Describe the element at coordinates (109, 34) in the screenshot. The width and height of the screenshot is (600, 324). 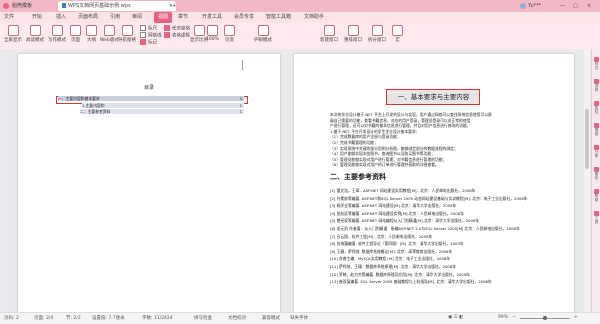
I see `ribbon-button-5: Web版式` at that location.